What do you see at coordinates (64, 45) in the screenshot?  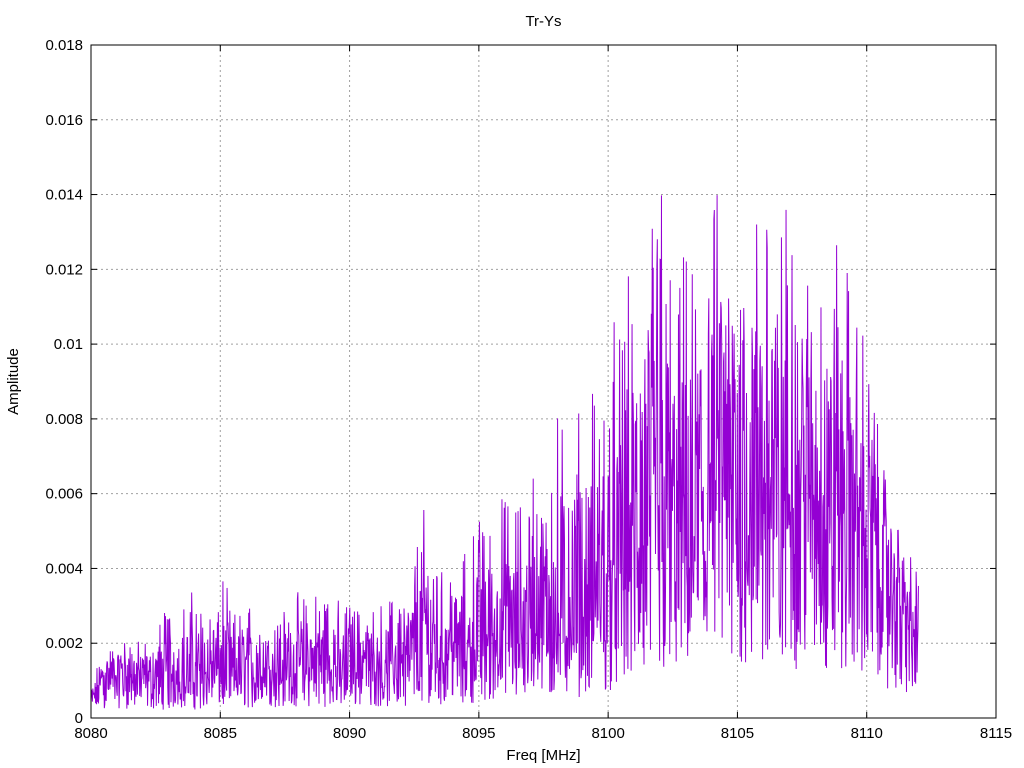 I see `y-tick-label: 0.018` at bounding box center [64, 45].